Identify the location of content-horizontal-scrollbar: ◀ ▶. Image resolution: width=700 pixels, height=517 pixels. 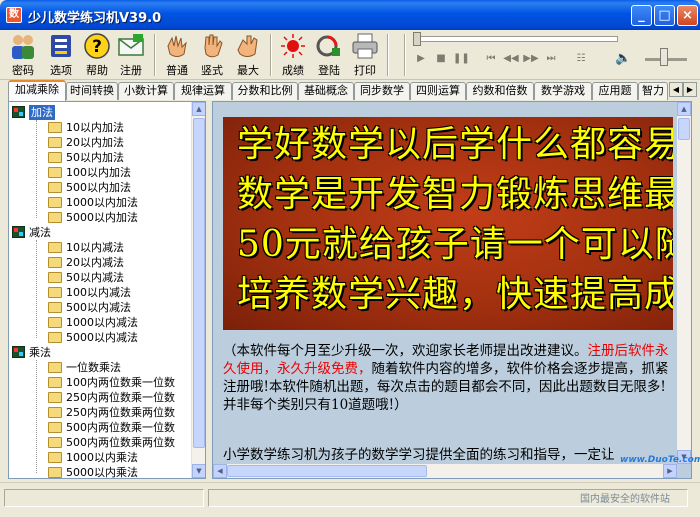
(445, 471).